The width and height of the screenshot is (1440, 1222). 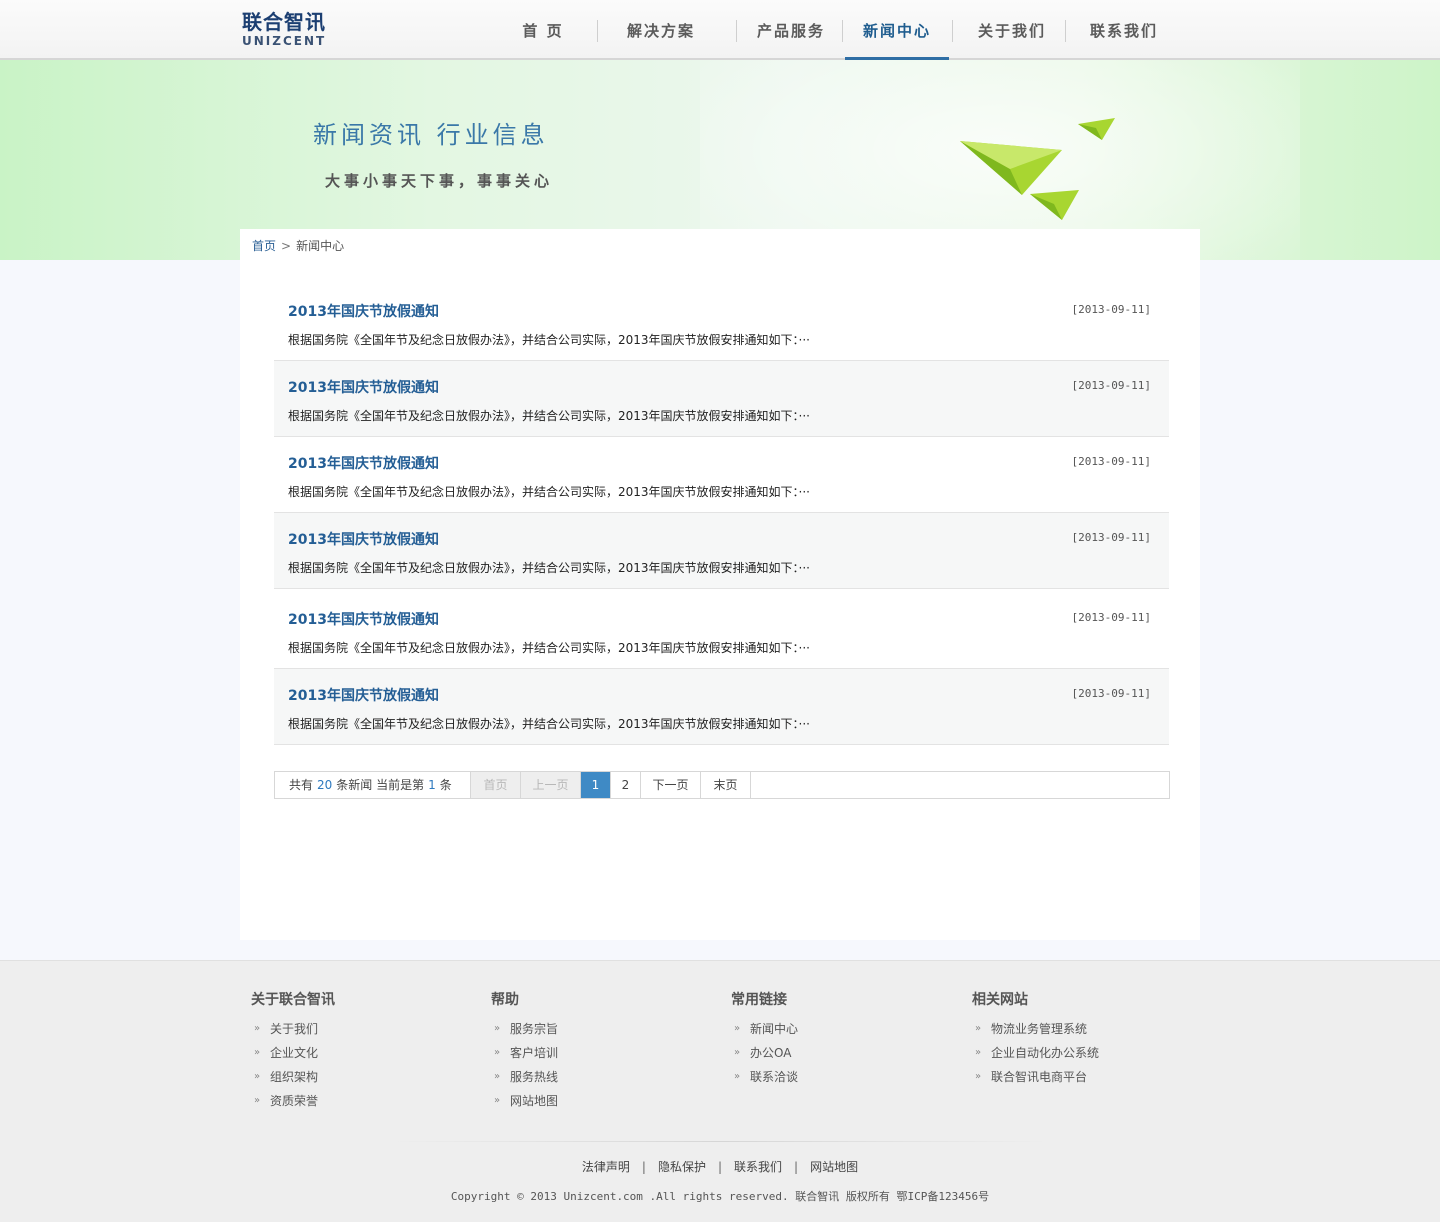 I want to click on footer-link: » 组织架构, so click(x=293, y=1077).